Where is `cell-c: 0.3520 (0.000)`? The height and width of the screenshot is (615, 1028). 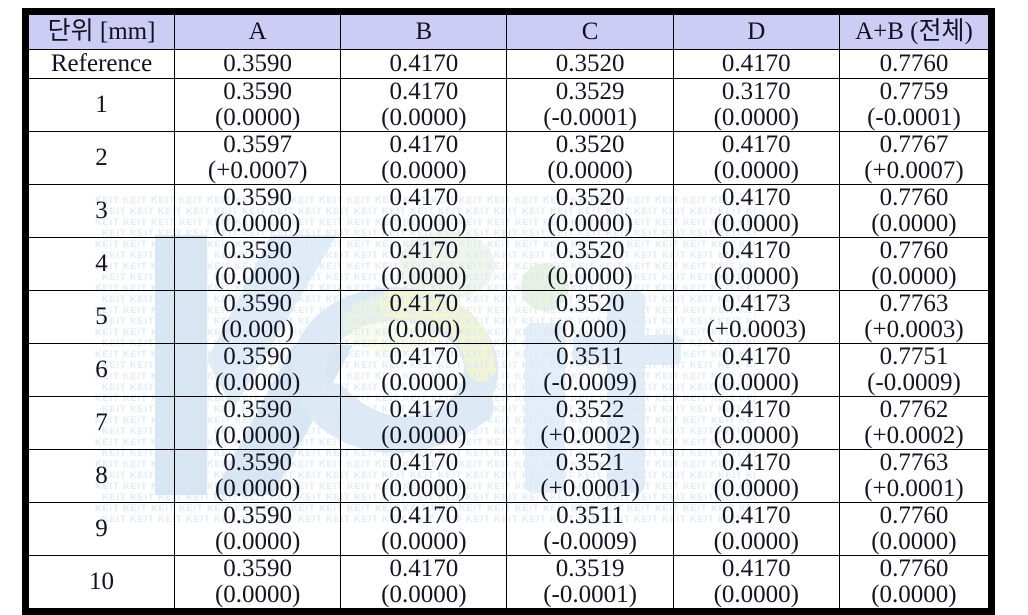 cell-c: 0.3520 (0.000) is located at coordinates (590, 317).